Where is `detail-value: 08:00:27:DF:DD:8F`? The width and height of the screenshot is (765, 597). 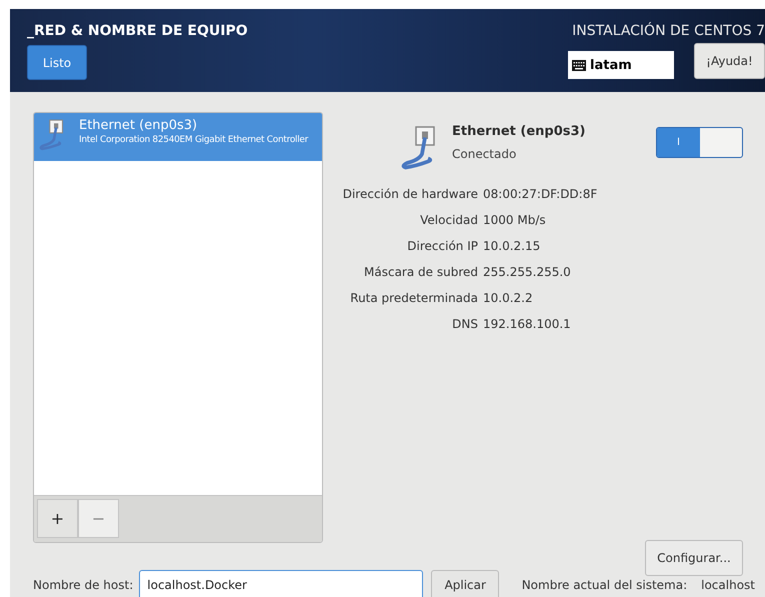
detail-value: 08:00:27:DF:DD:8F is located at coordinates (540, 194).